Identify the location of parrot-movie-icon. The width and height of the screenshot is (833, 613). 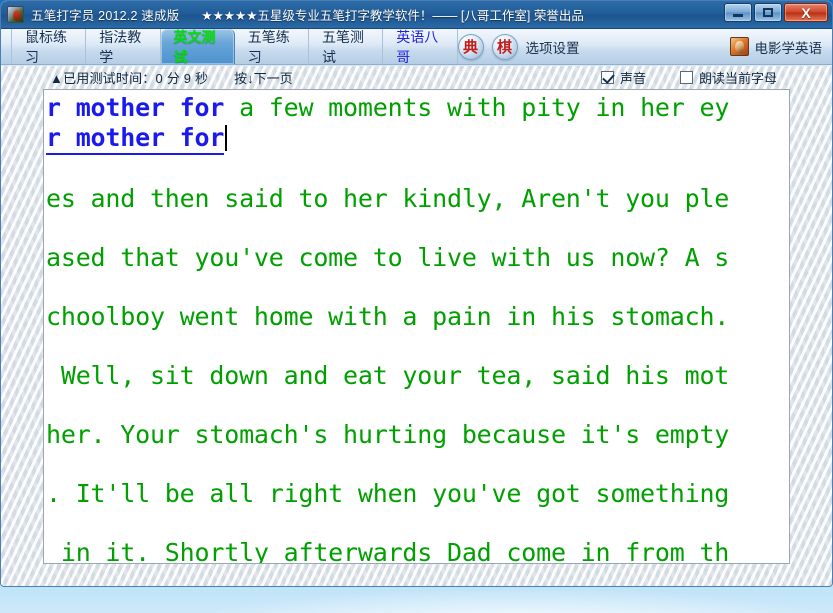
(739, 46).